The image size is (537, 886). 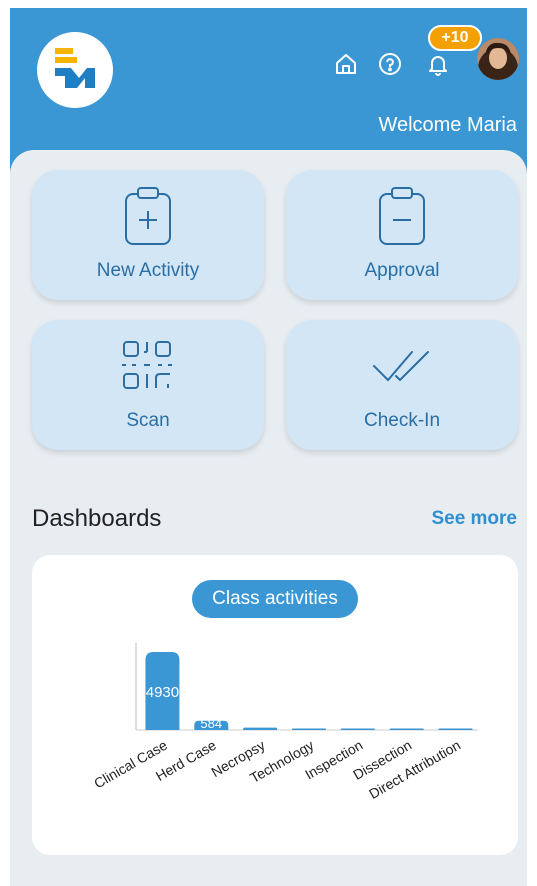 What do you see at coordinates (211, 723) in the screenshot?
I see `data-label: 584` at bounding box center [211, 723].